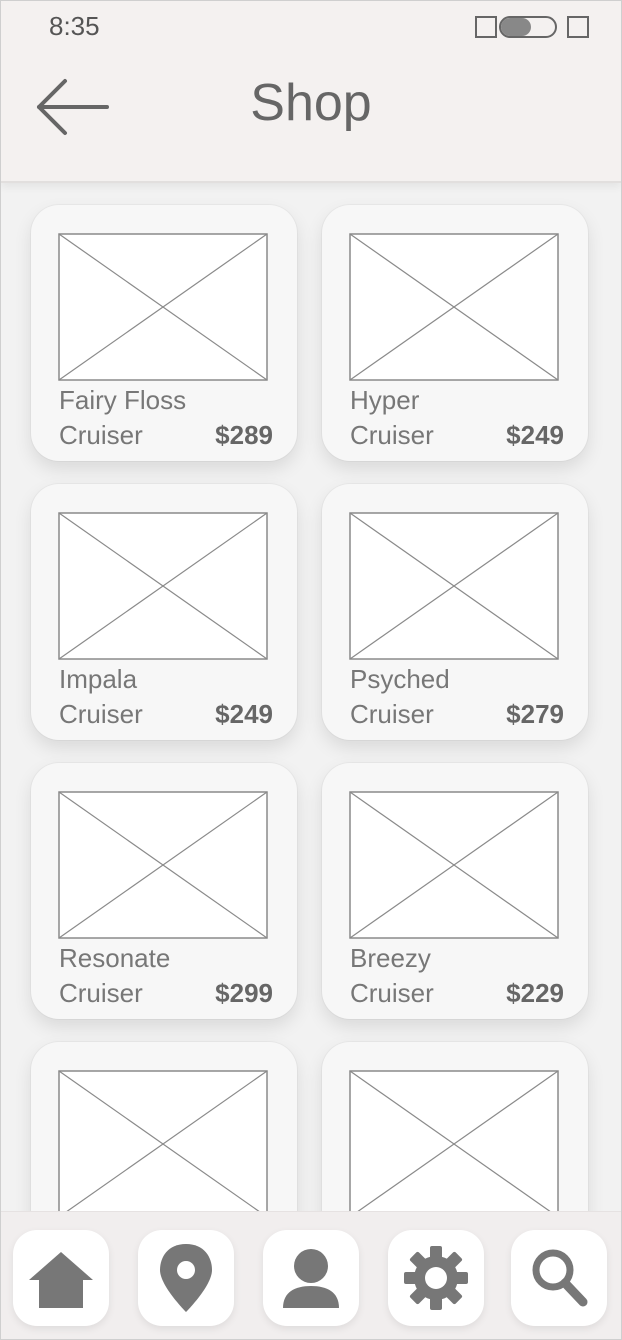 Image resolution: width=622 pixels, height=1340 pixels. Describe the element at coordinates (311, 103) in the screenshot. I see `page-title: Shop` at that location.